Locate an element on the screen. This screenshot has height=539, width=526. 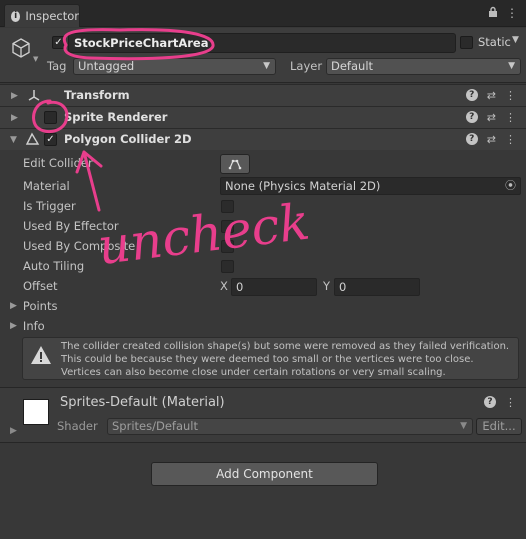
uncheck-annotation-text: uncheck is located at coordinates (204, 234).